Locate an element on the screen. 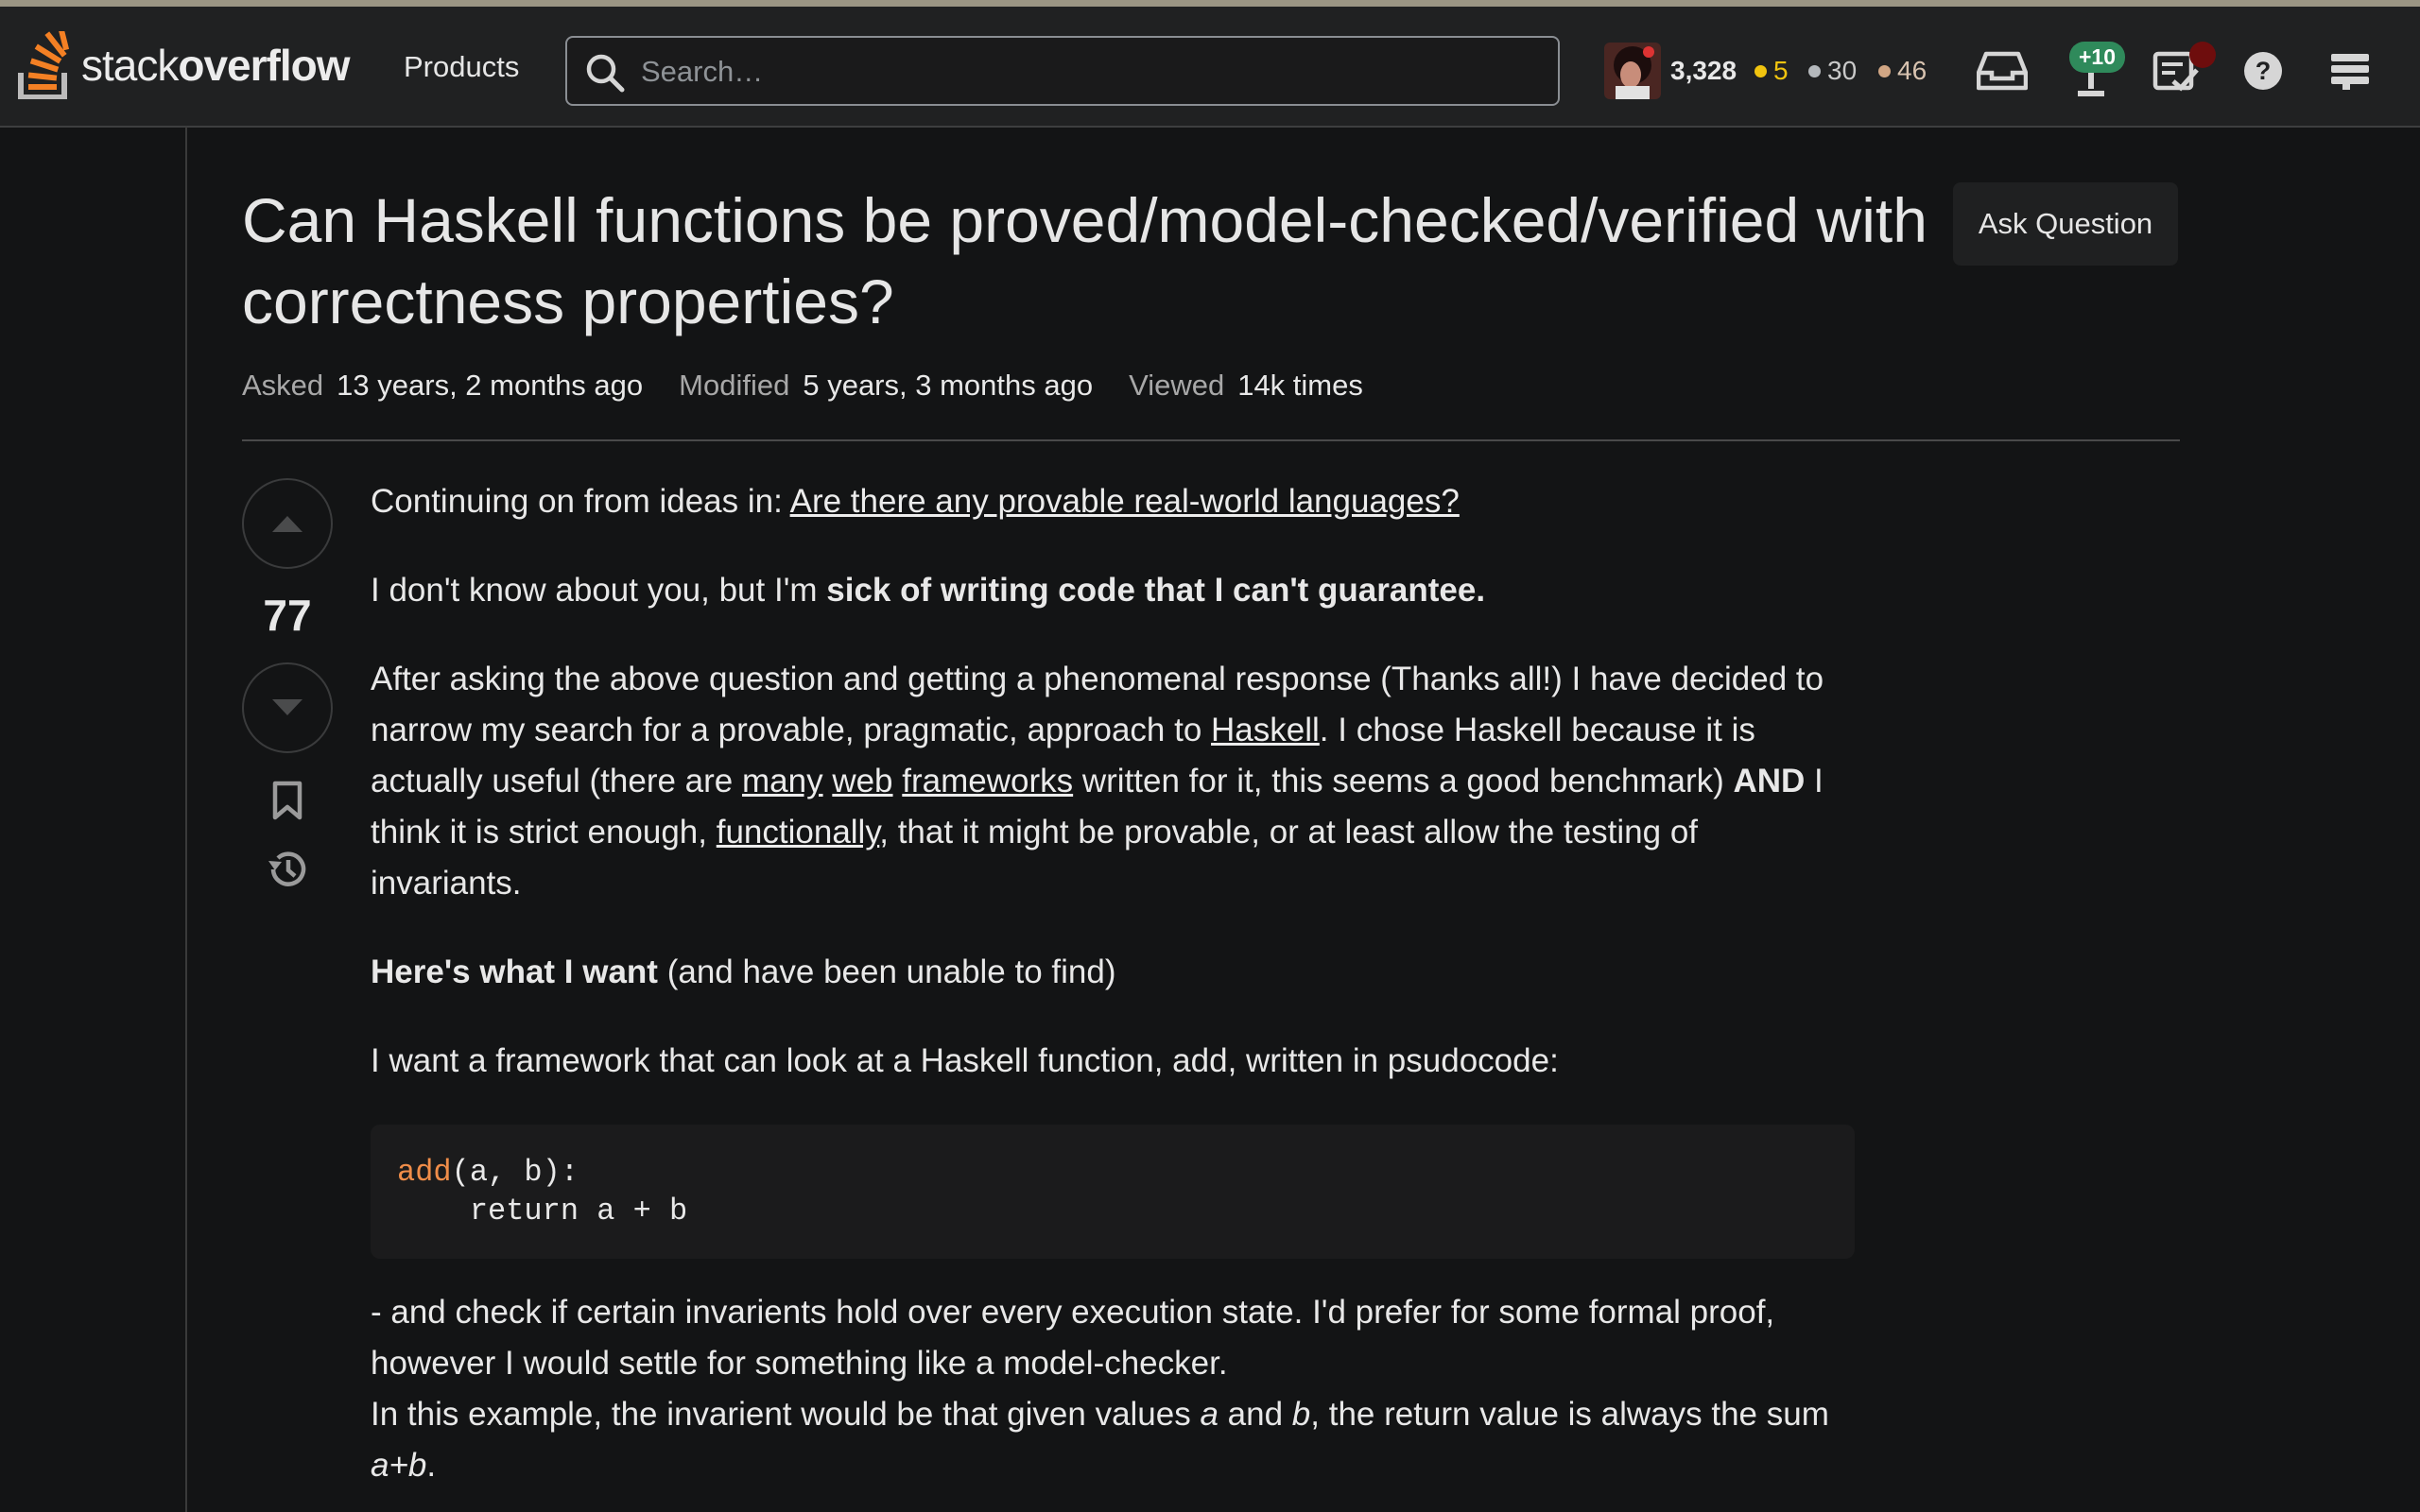  history-button is located at coordinates (287, 869).